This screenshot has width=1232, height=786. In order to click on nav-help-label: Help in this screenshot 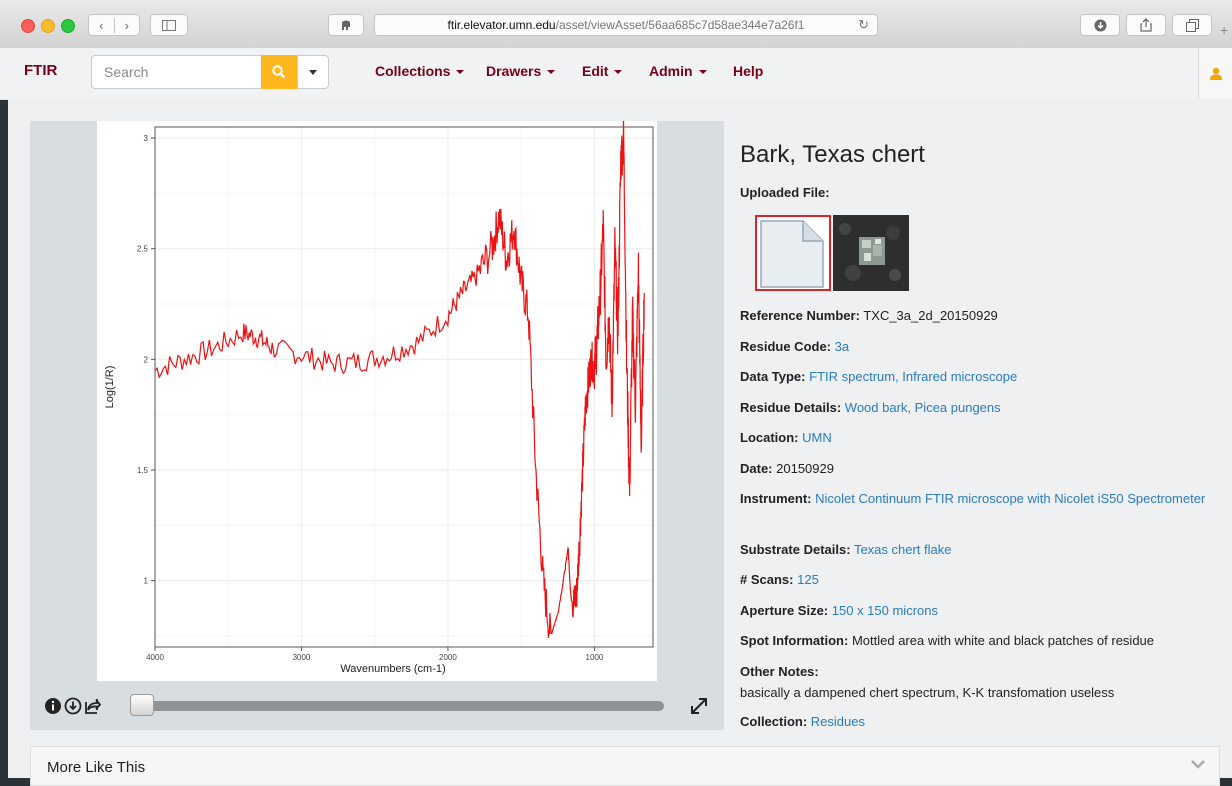, I will do `click(748, 71)`.